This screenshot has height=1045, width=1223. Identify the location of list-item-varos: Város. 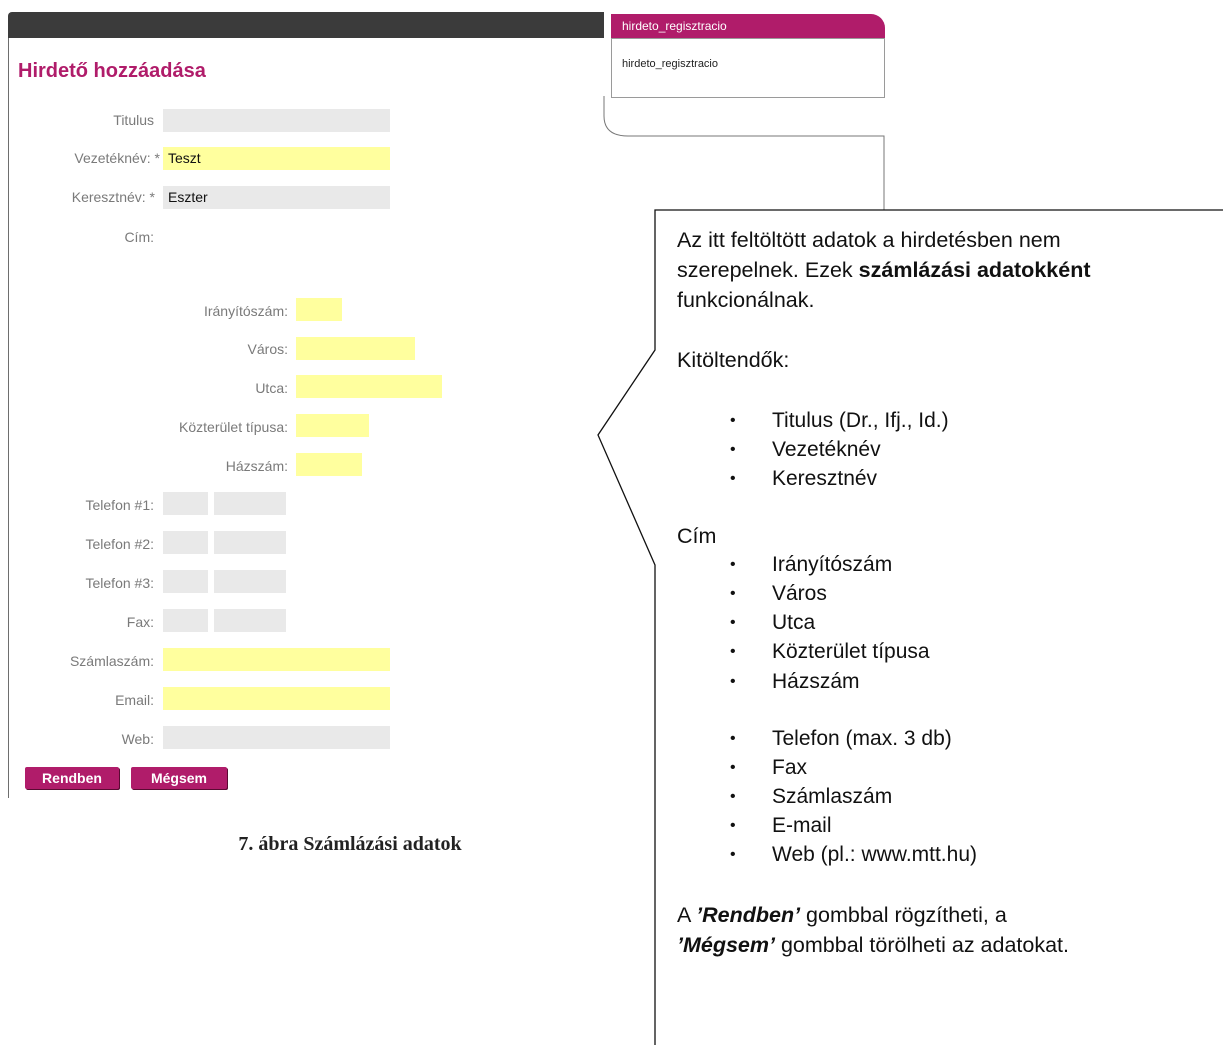
(778, 594).